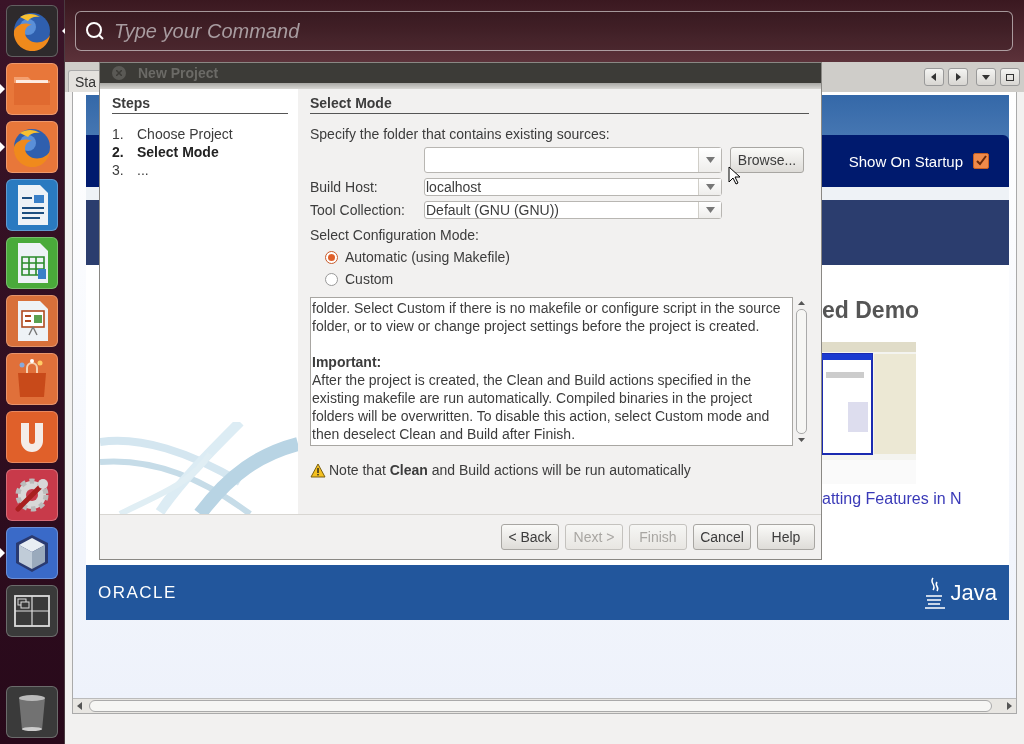  I want to click on description-text: folder. Select Custom if there is no makefile or configure script in the source folder, or to view or change project settings before the project is created., so click(547, 317).